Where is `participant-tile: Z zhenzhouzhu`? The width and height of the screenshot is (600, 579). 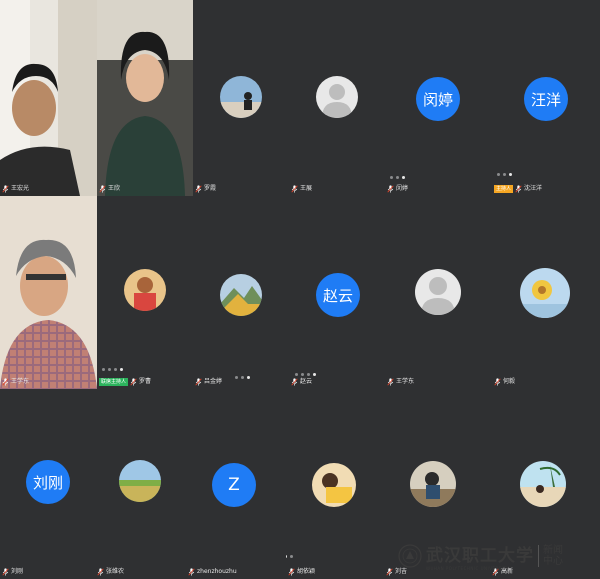 participant-tile: Z zhenzhouzhu is located at coordinates (236, 484).